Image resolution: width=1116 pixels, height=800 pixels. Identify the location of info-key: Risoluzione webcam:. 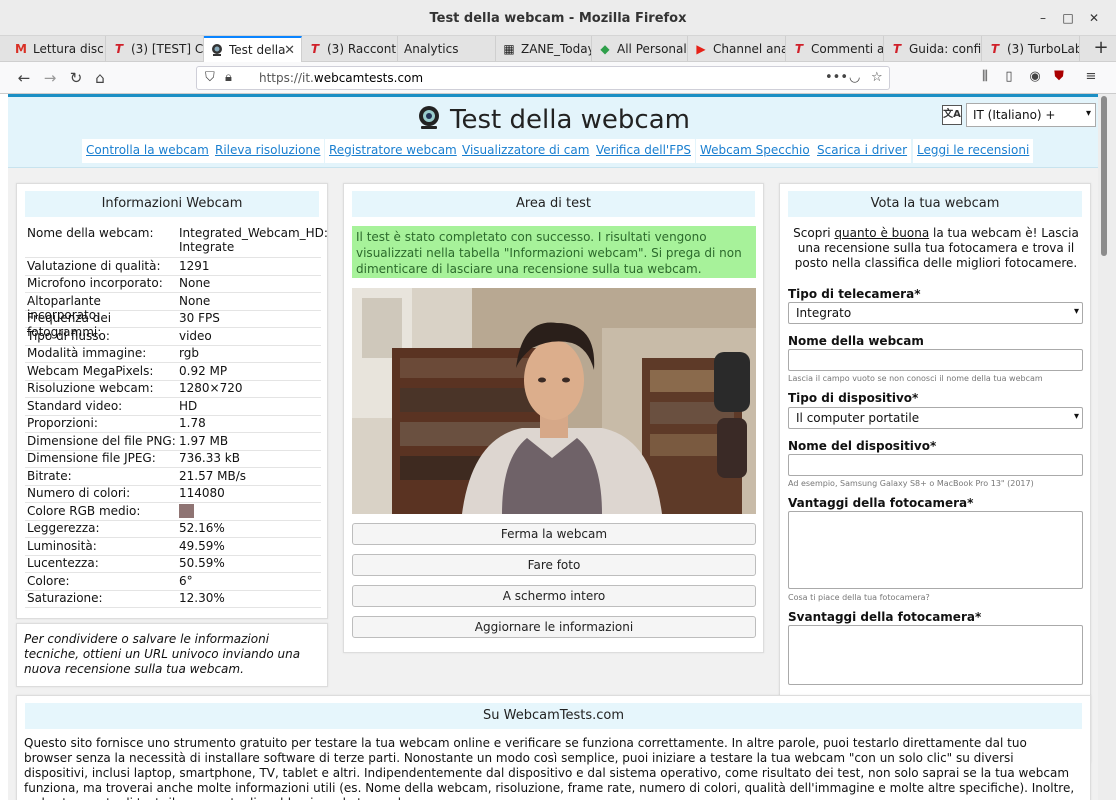
(90, 388).